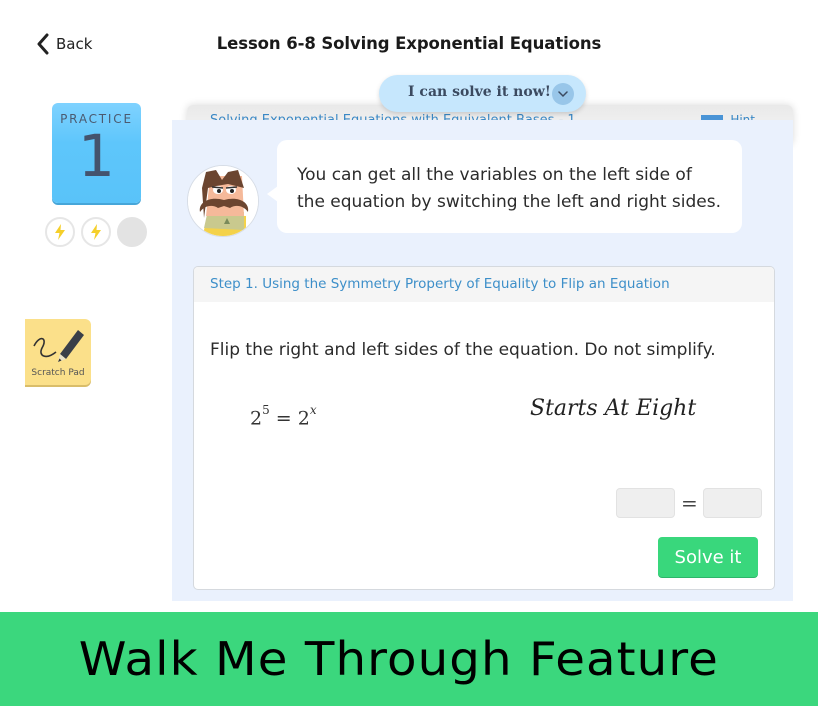 This screenshot has height=722, width=818. I want to click on scratch-pad-button: Scratch Pad, so click(58, 352).